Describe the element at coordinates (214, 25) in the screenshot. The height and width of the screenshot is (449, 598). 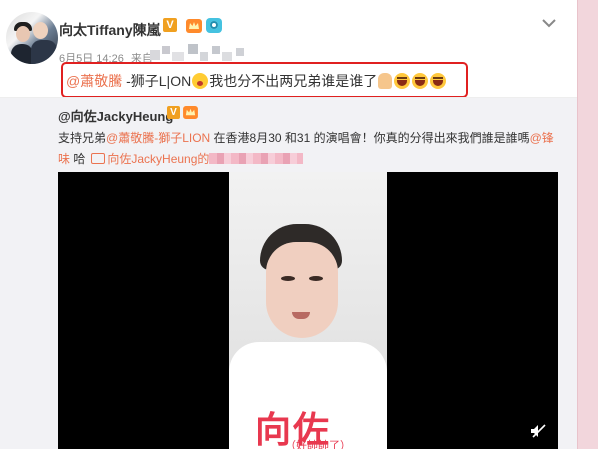
I see `camera-icon` at that location.